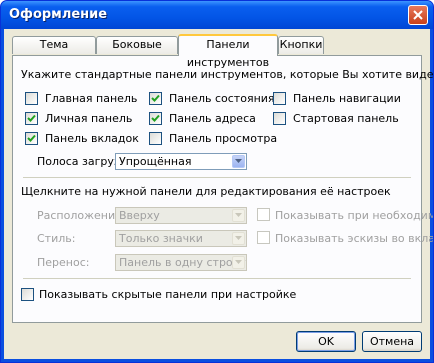 This screenshot has width=434, height=363. Describe the element at coordinates (279, 98) in the screenshot. I see `navigation-bar-checkbox` at that location.